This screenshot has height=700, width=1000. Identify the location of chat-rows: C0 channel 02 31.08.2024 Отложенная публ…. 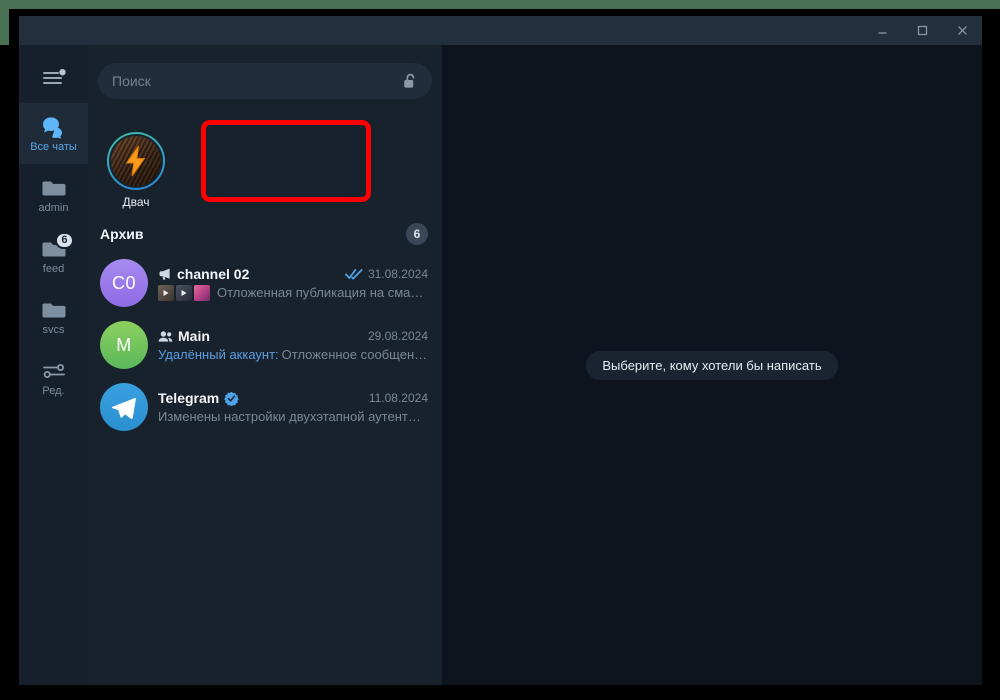
(265, 345).